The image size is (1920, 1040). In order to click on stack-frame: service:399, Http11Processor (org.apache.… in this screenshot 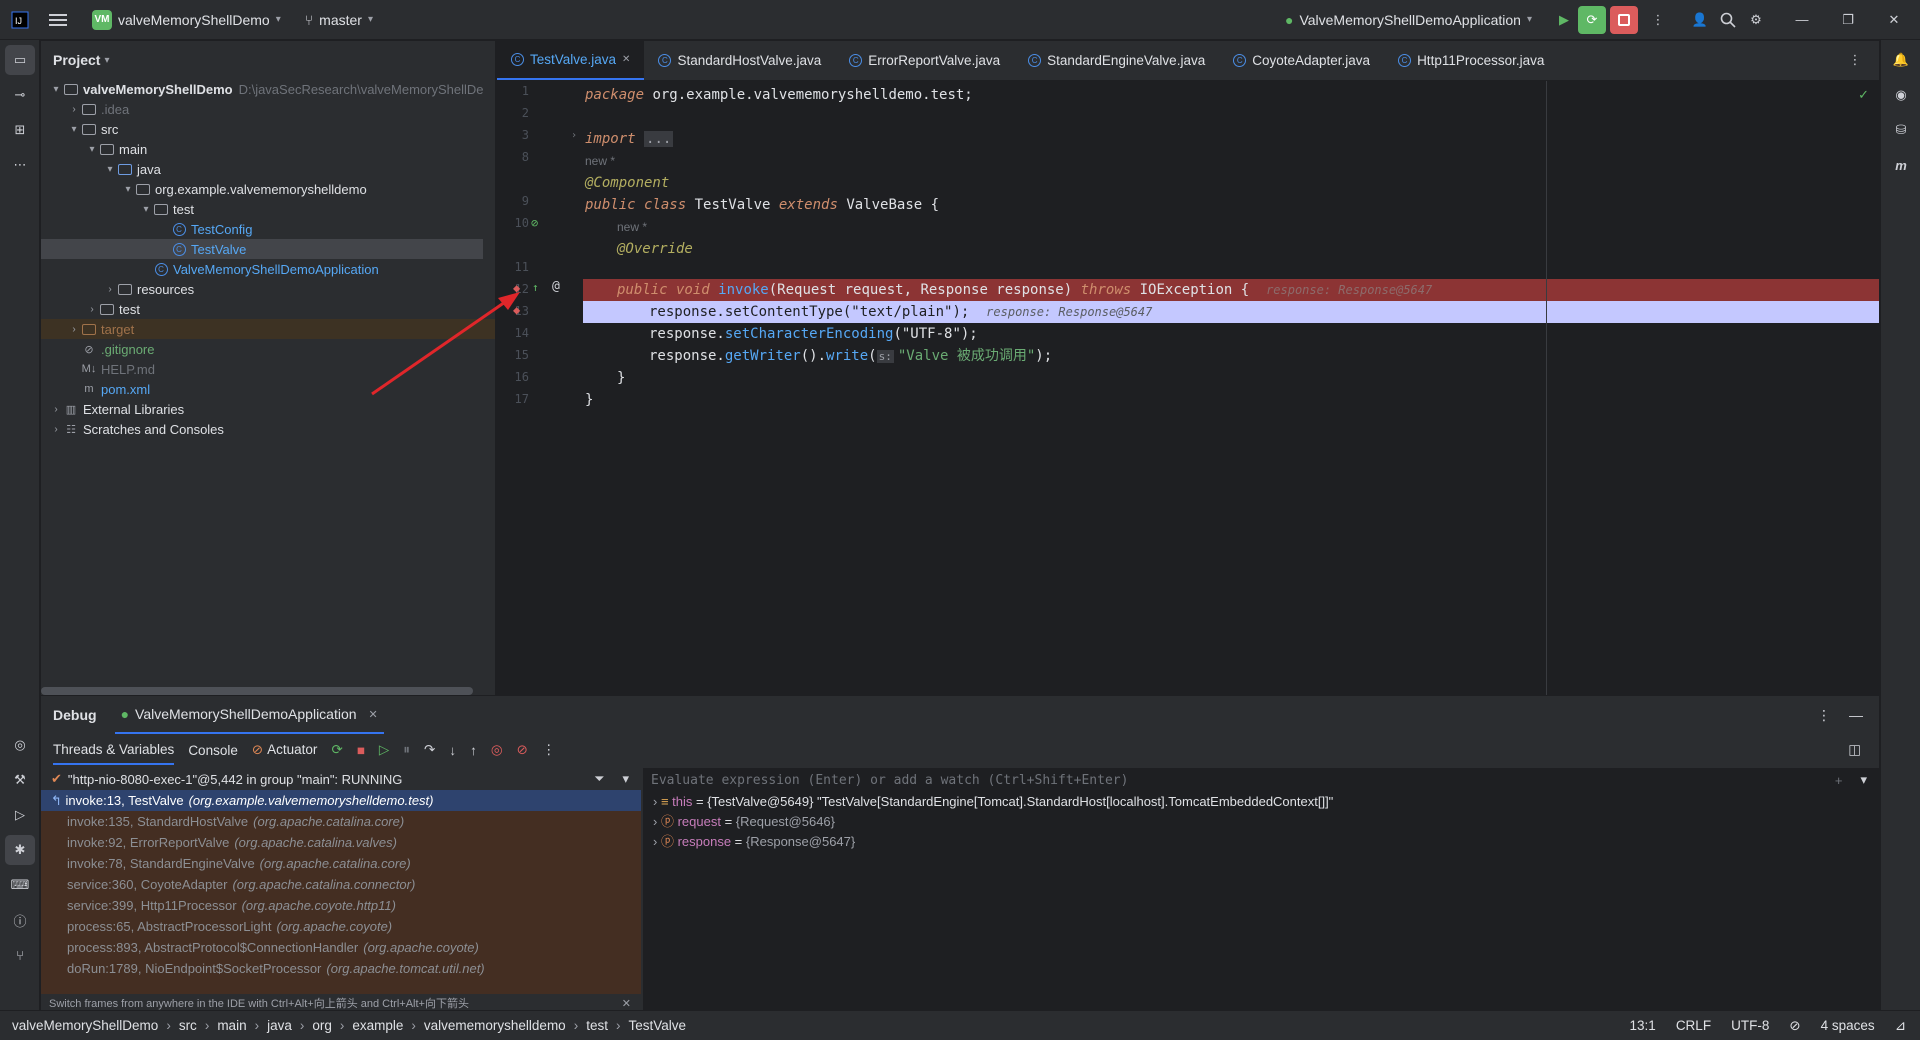, I will do `click(341, 905)`.